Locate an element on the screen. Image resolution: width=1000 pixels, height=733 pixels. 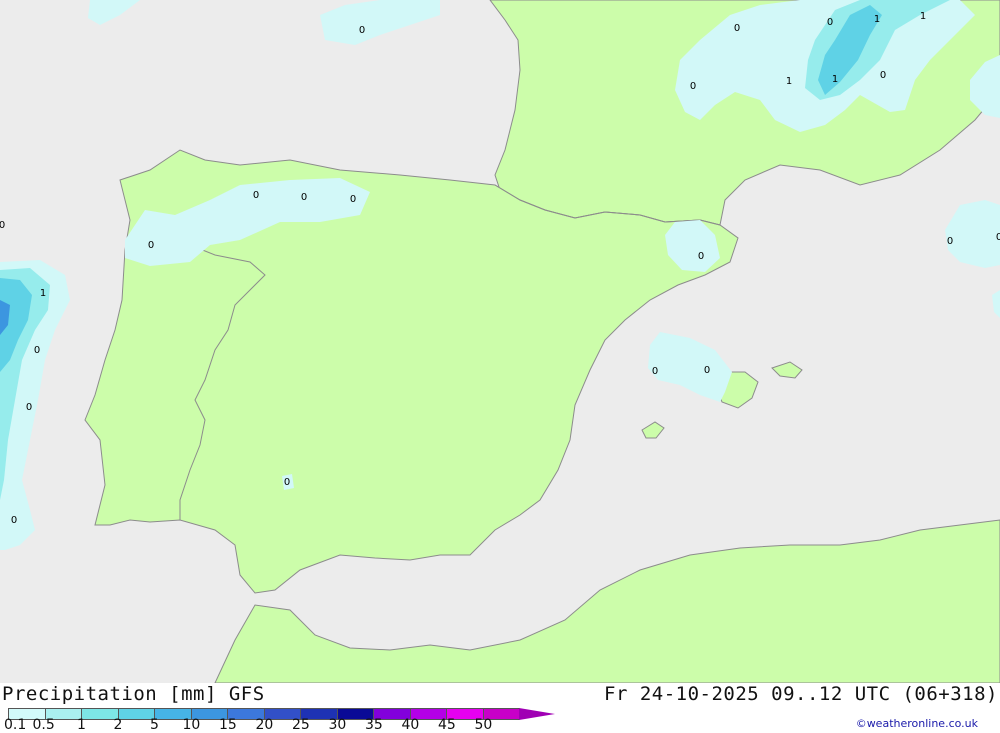
legend-tick-label: 40 is located at coordinates (410, 725).